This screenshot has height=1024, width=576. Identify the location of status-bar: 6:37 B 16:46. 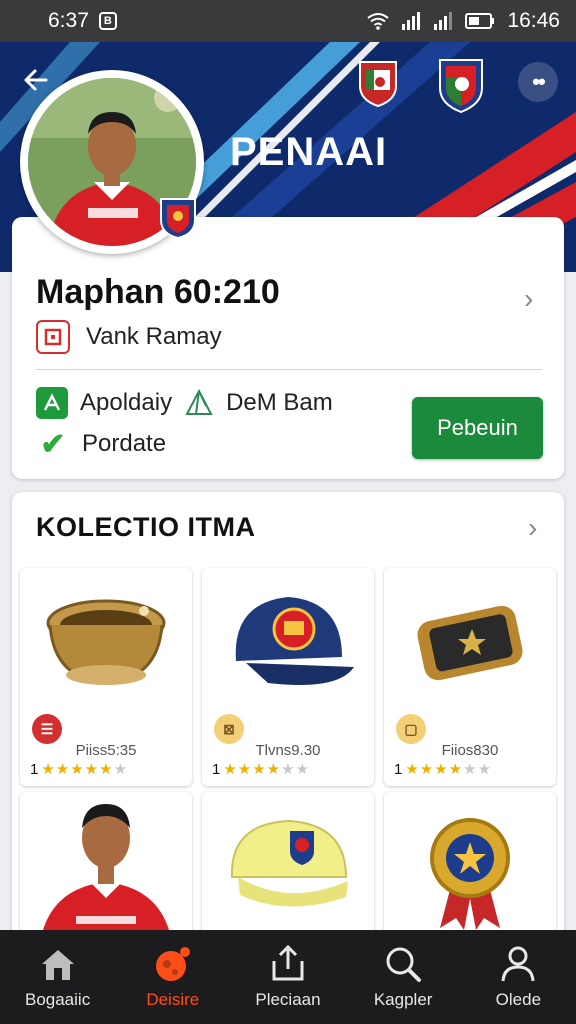
(288, 21).